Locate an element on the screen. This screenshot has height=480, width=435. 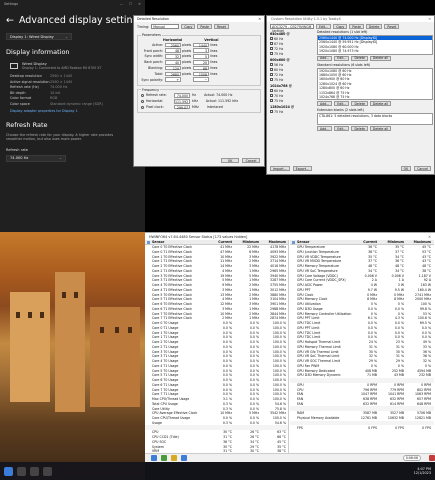
sensor-row: Core CPU/Thread Usage 0.0 % 0.0 % 100.0 % is located at coordinates (216, 331).